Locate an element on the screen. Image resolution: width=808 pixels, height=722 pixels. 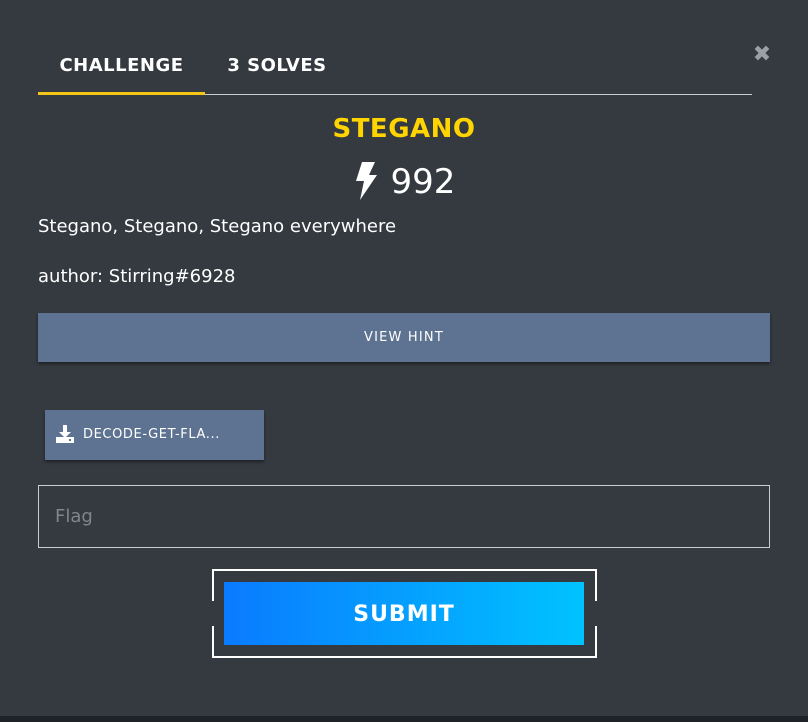
frame-top-line is located at coordinates (404, 570).